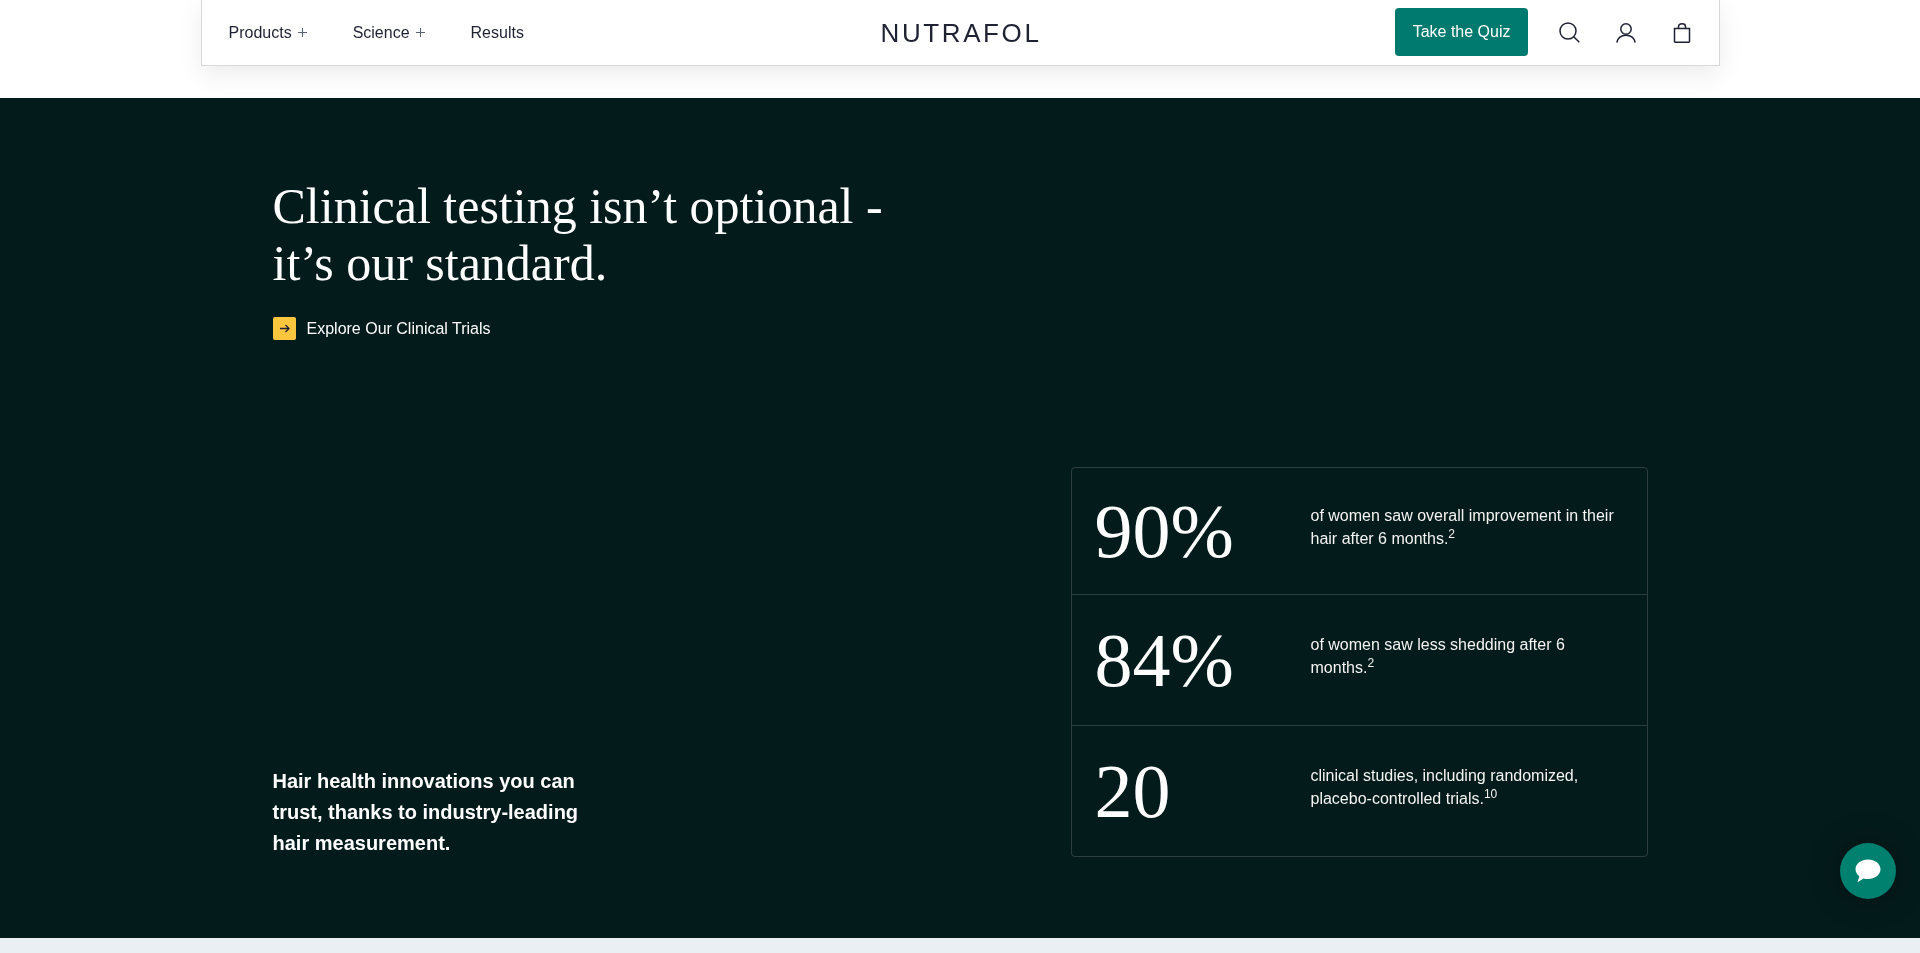 This screenshot has height=953, width=1920. What do you see at coordinates (1445, 787) in the screenshot?
I see `stat-description: clinical studies, including randomized, placebo-controlled trials.$^{10}$` at bounding box center [1445, 787].